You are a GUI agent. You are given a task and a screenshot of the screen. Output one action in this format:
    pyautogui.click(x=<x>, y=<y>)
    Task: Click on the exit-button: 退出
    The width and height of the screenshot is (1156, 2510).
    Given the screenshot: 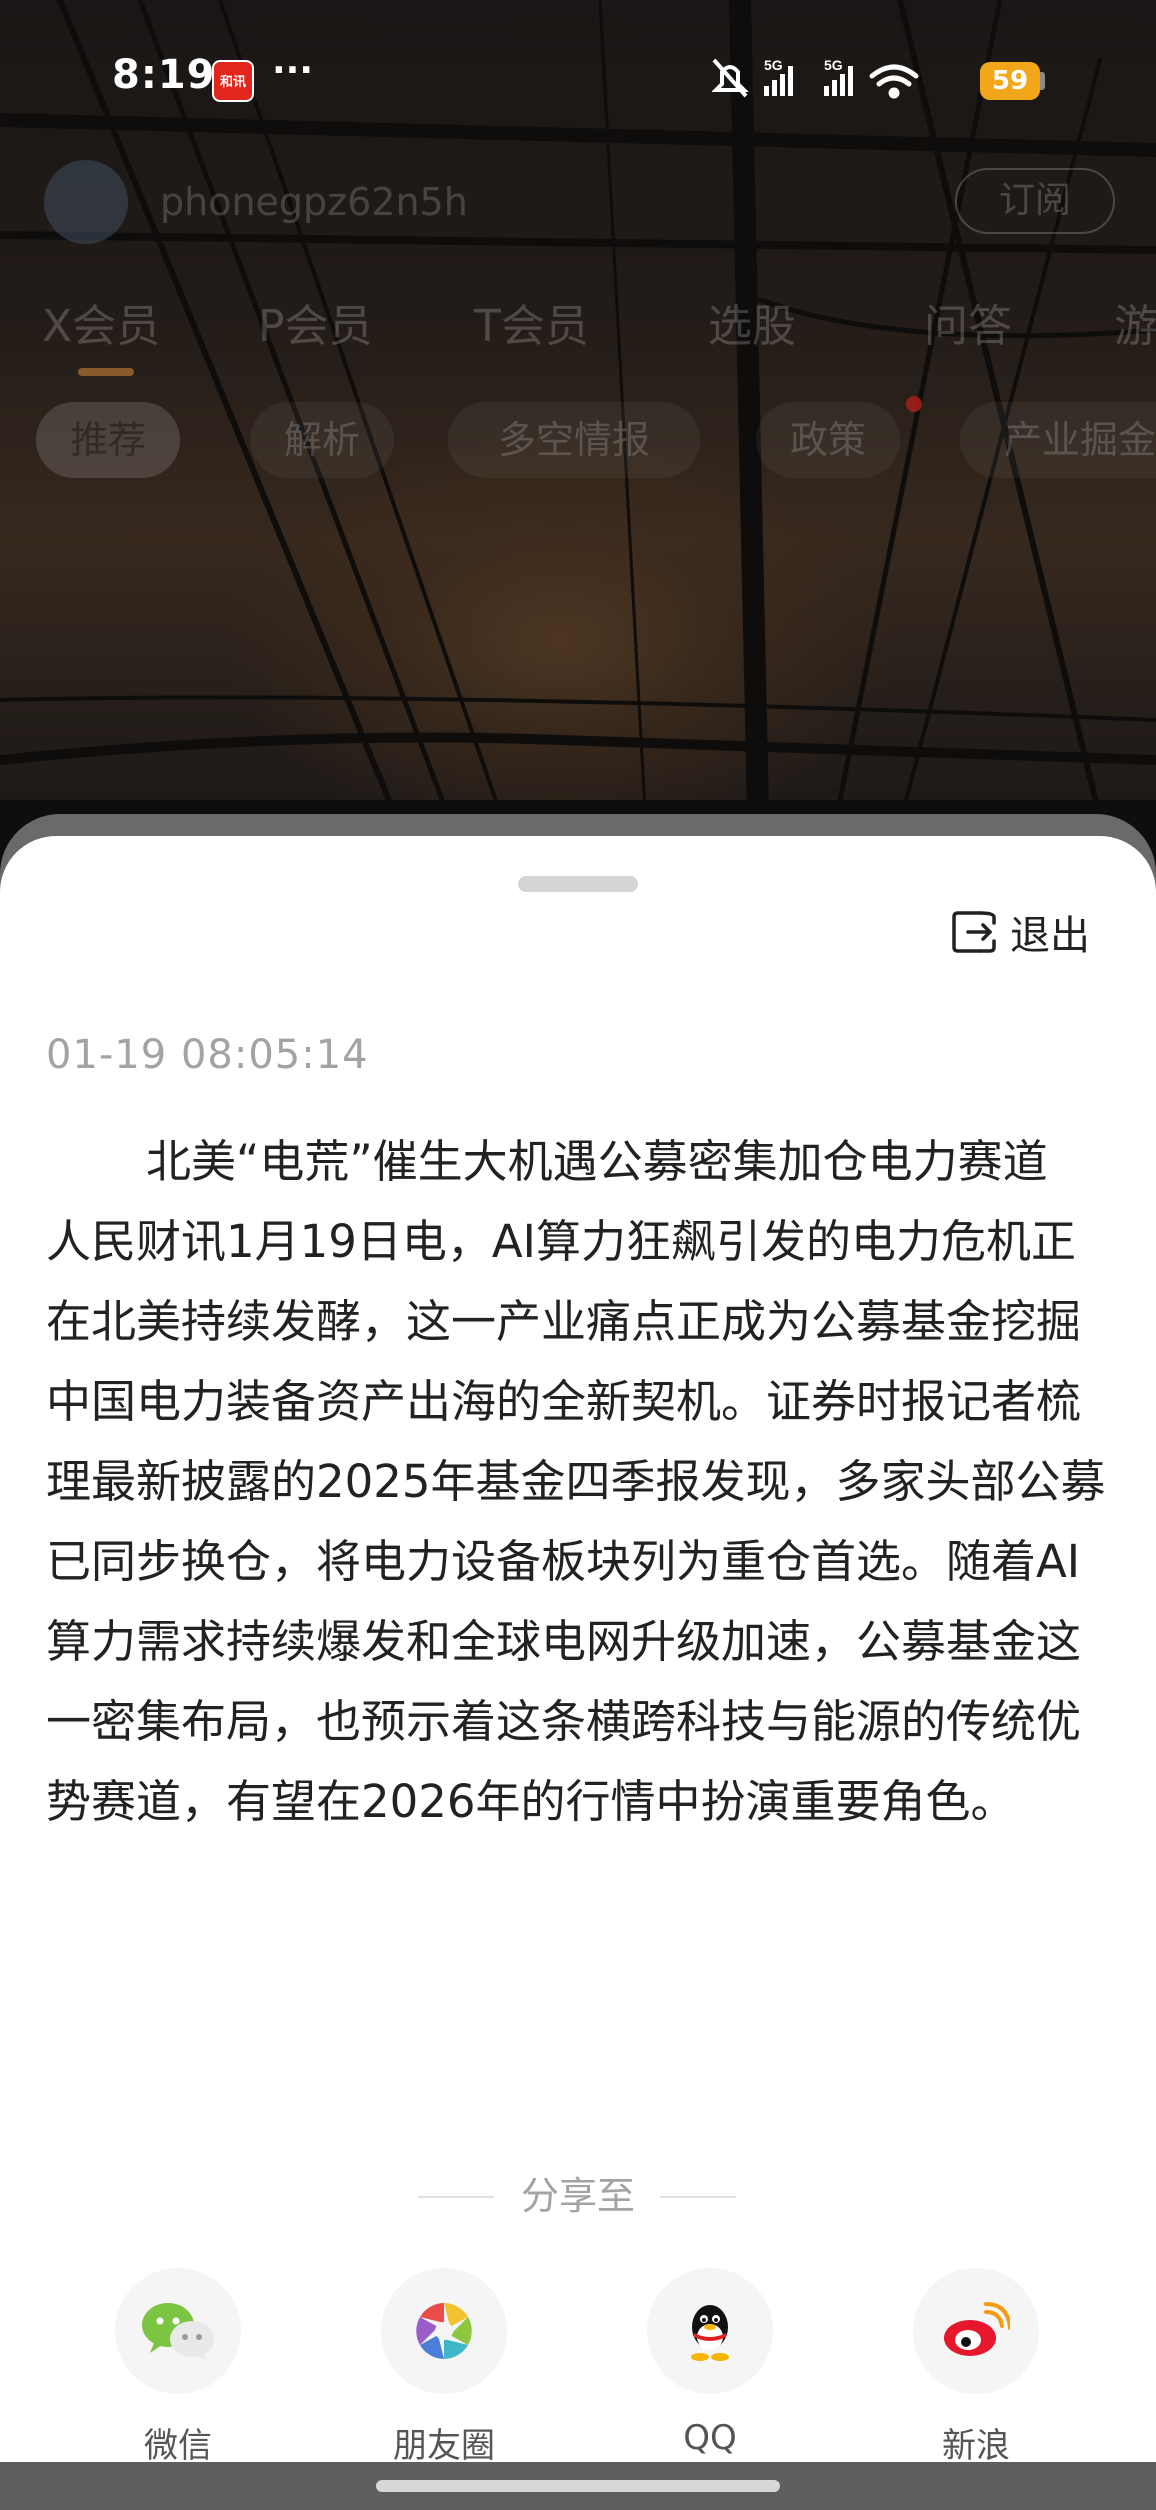 What is the action you would take?
    pyautogui.click(x=1020, y=932)
    